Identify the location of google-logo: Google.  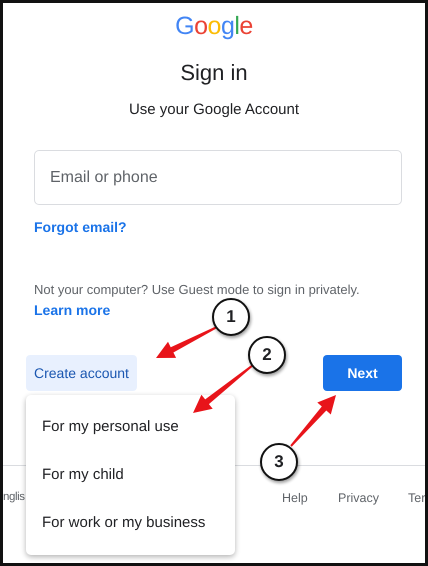
(214, 26).